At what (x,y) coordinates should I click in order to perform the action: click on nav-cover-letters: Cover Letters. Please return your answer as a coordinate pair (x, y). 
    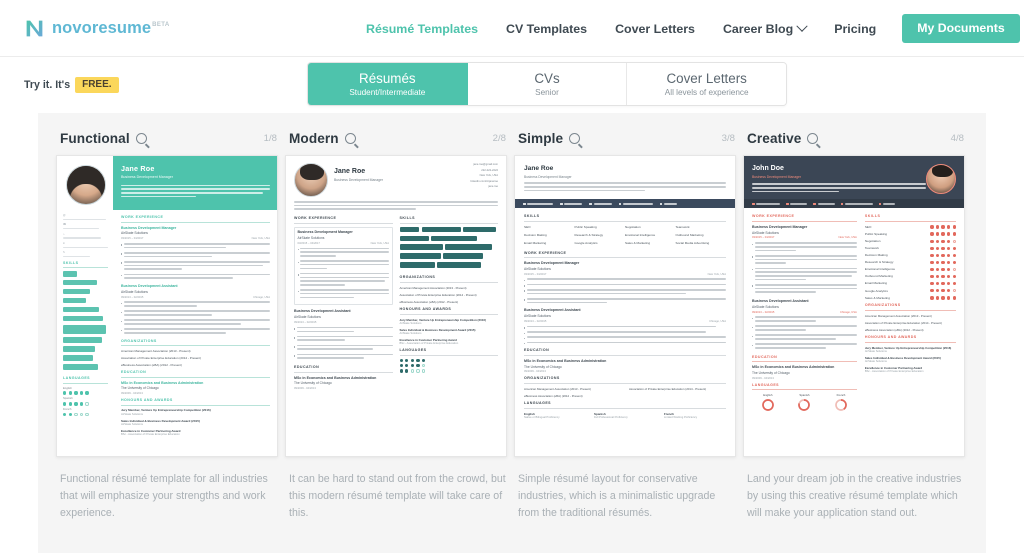
    Looking at the image, I should click on (655, 29).